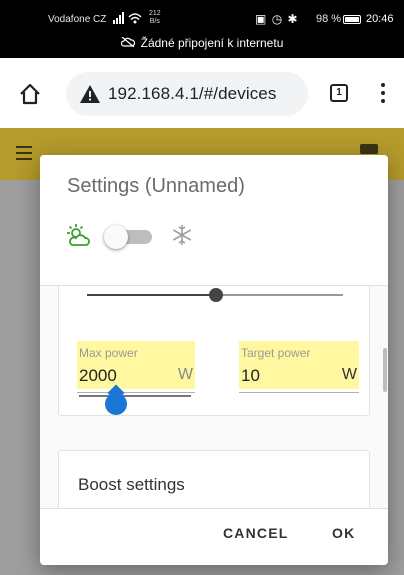 The image size is (404, 575). I want to click on target-power-unit: W, so click(349, 374).